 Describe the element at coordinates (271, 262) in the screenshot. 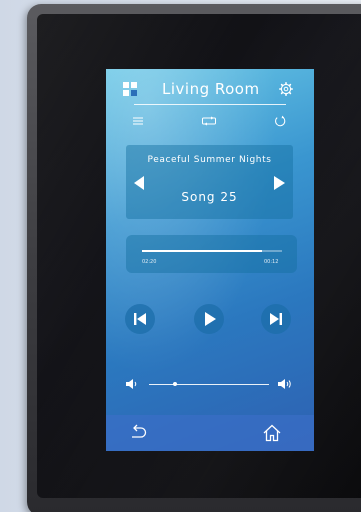

I see `remaining-time: 00:12` at that location.